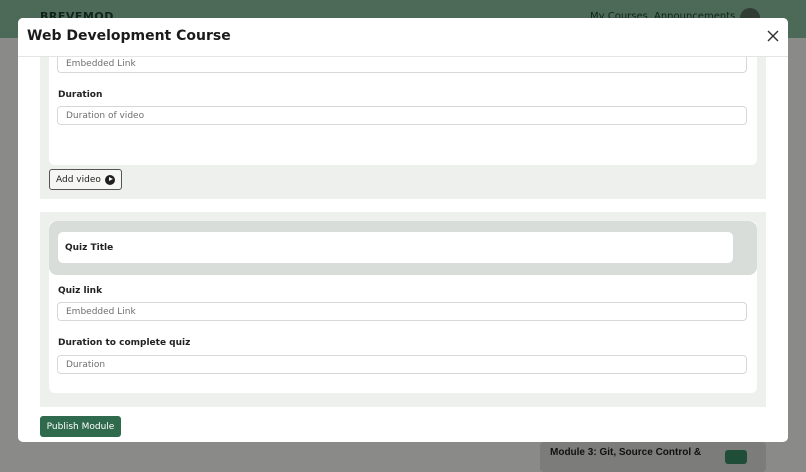 This screenshot has width=806, height=472. What do you see at coordinates (402, 115) in the screenshot?
I see `video-duration-input` at bounding box center [402, 115].